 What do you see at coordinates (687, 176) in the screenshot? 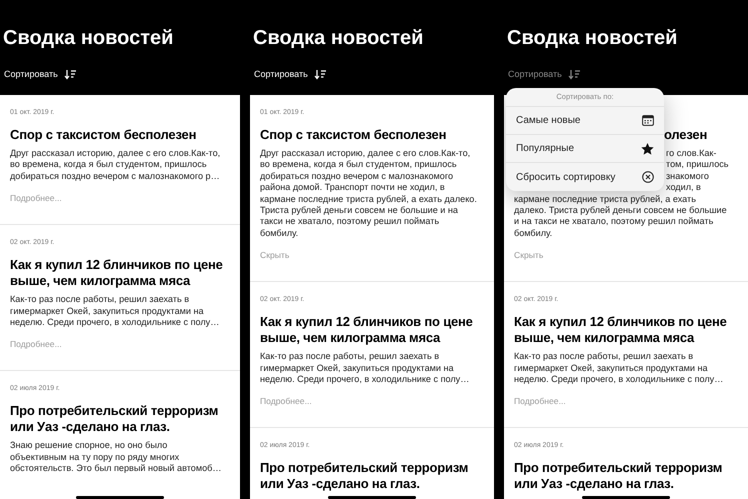
I see `article-text-line: знакомого` at bounding box center [687, 176].